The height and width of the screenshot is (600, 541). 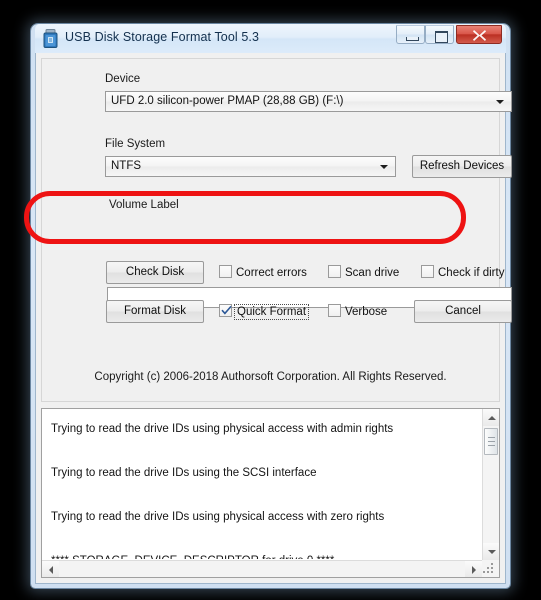 What do you see at coordinates (162, 37) in the screenshot?
I see `window-title: USB Disk Storage Format Tool 5.3` at bounding box center [162, 37].